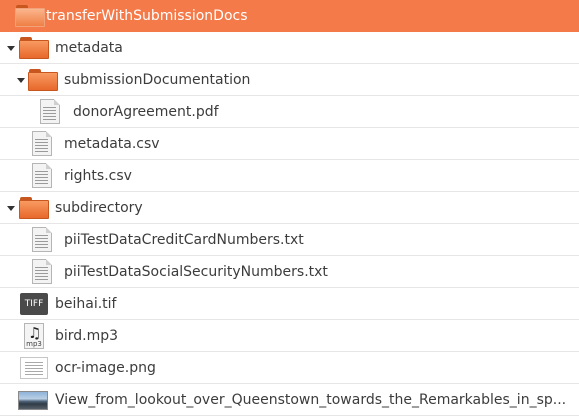 The width and height of the screenshot is (579, 416). Describe the element at coordinates (196, 272) in the screenshot. I see `tree-row-label: piiTestDataSocialSecurityNumbers.txt` at that location.